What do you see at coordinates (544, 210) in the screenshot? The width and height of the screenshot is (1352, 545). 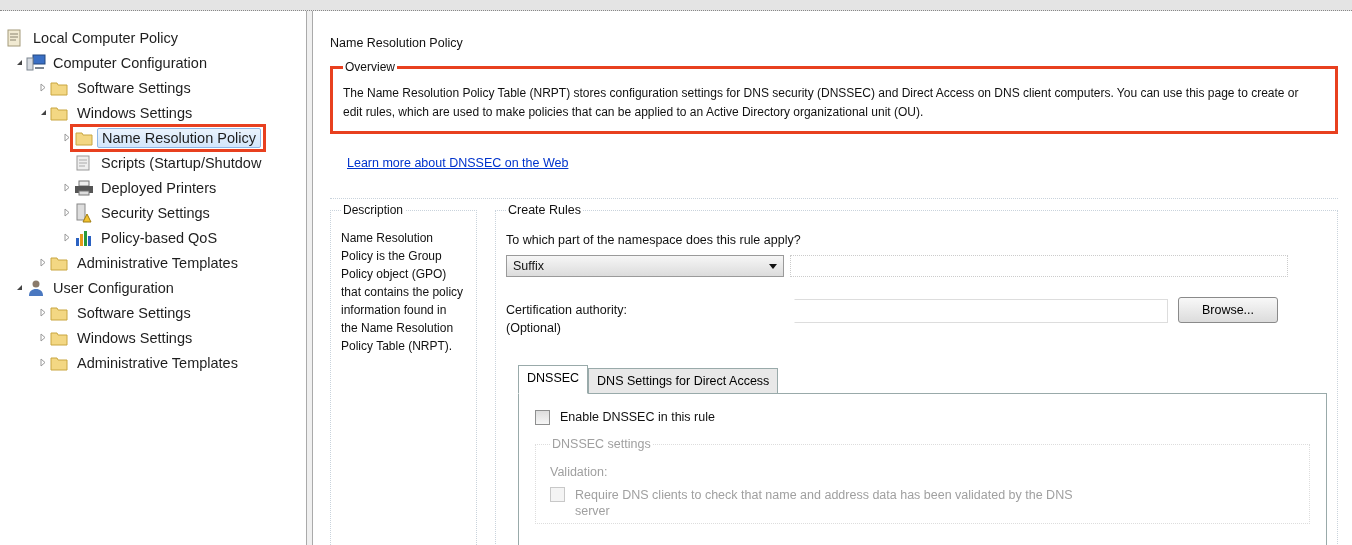 I see `group-title: Create Rules` at bounding box center [544, 210].